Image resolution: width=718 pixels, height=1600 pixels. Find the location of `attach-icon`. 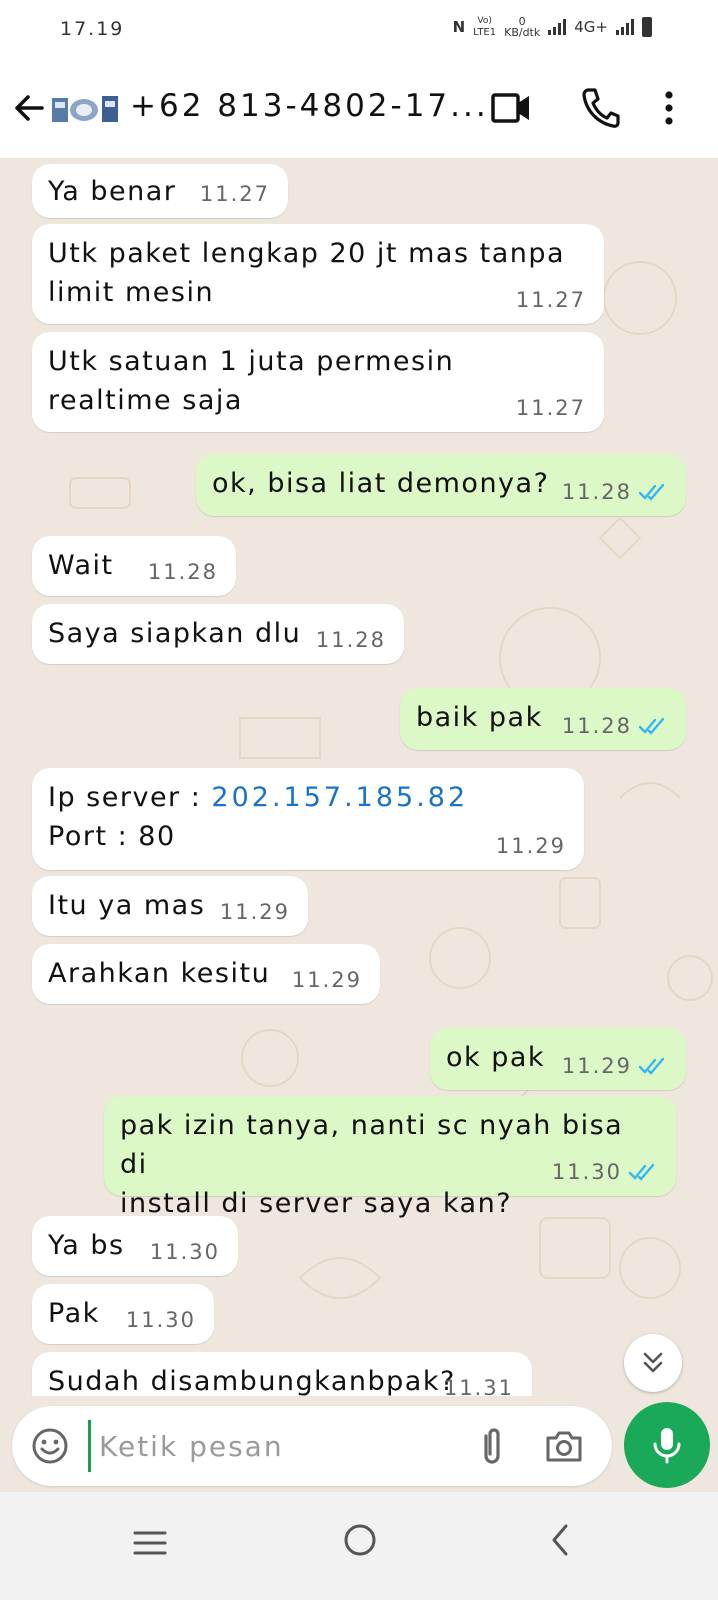

attach-icon is located at coordinates (492, 1446).